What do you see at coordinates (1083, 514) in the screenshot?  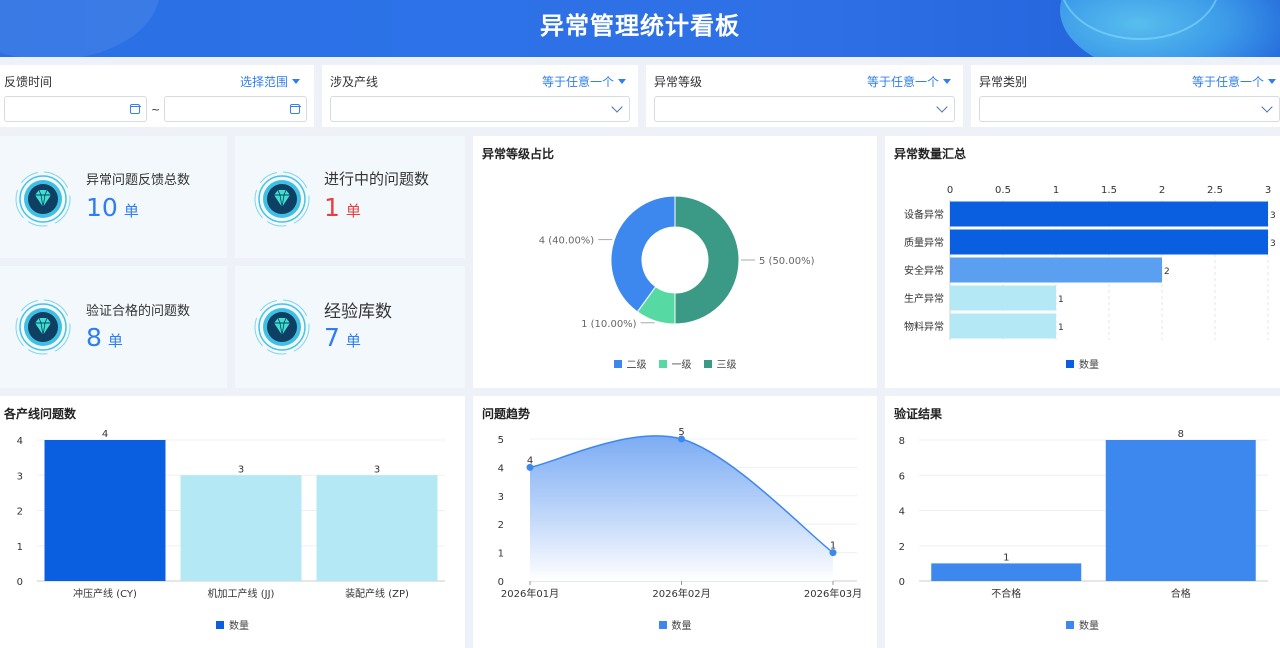 I see `verification-bar-chart: 0 2 4 6 8 1 不合格 8 合格` at bounding box center [1083, 514].